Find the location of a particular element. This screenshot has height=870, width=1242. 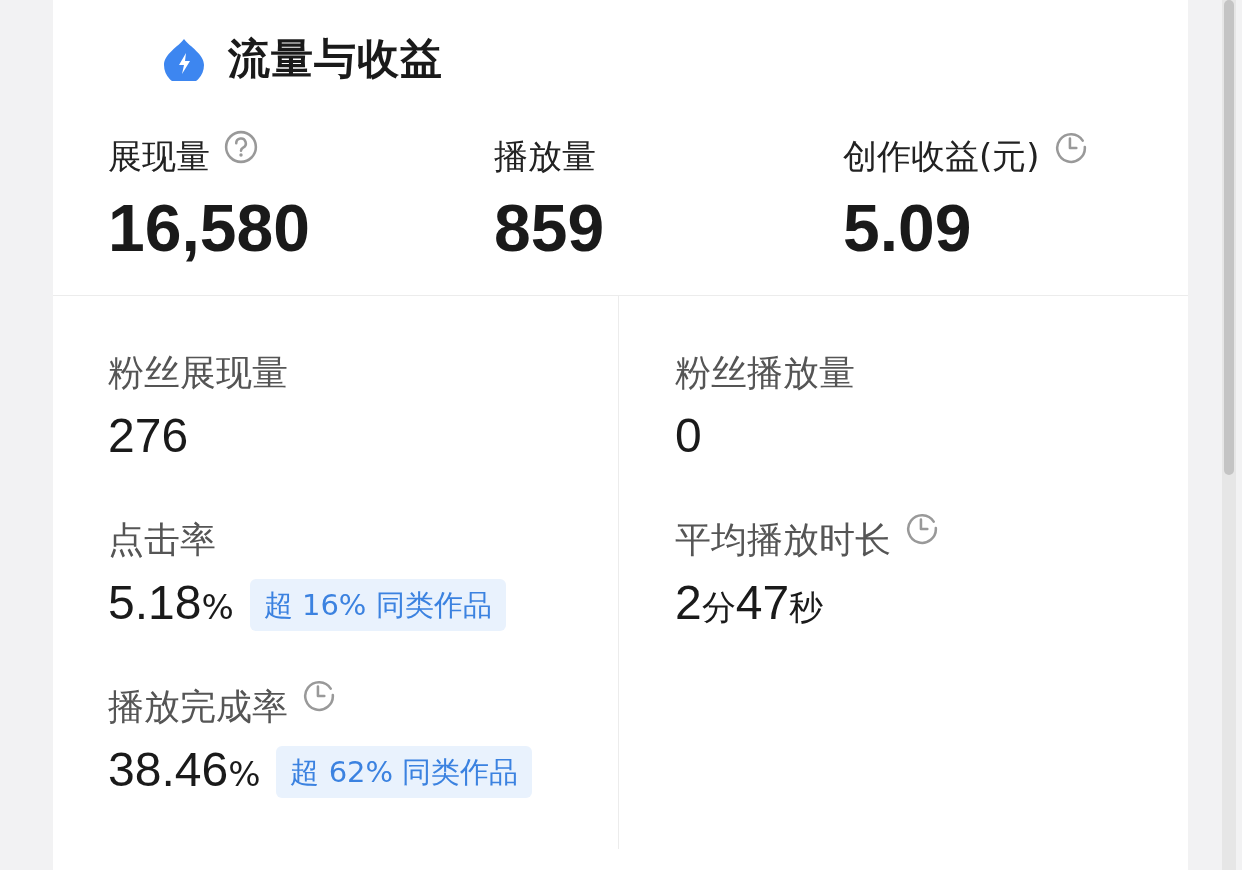

metric-label: 平均播放时长 is located at coordinates (783, 540).